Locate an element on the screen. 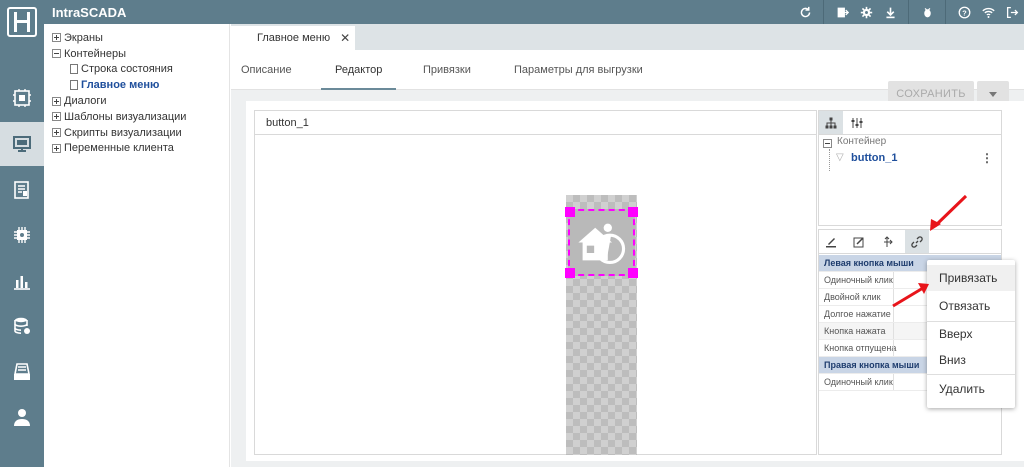 This screenshot has height=467, width=1024. menu-item-unbind: Отвязать is located at coordinates (971, 306).